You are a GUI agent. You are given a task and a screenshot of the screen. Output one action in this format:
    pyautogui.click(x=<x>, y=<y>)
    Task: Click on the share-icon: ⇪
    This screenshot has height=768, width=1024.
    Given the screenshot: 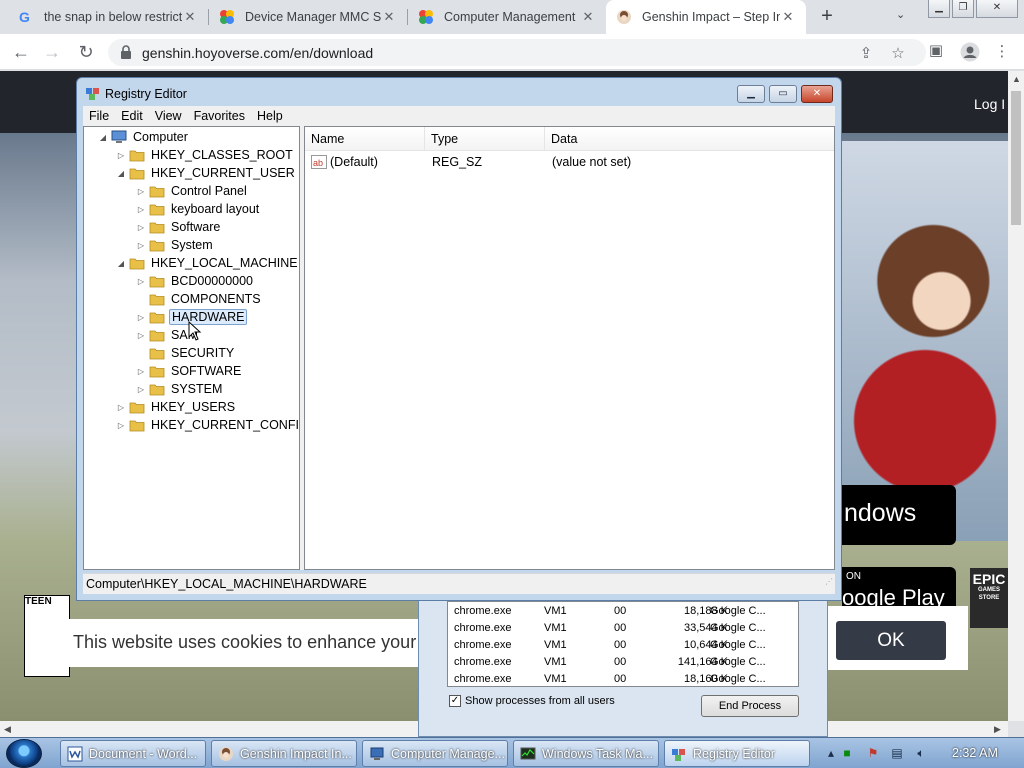 What is the action you would take?
    pyautogui.click(x=866, y=54)
    